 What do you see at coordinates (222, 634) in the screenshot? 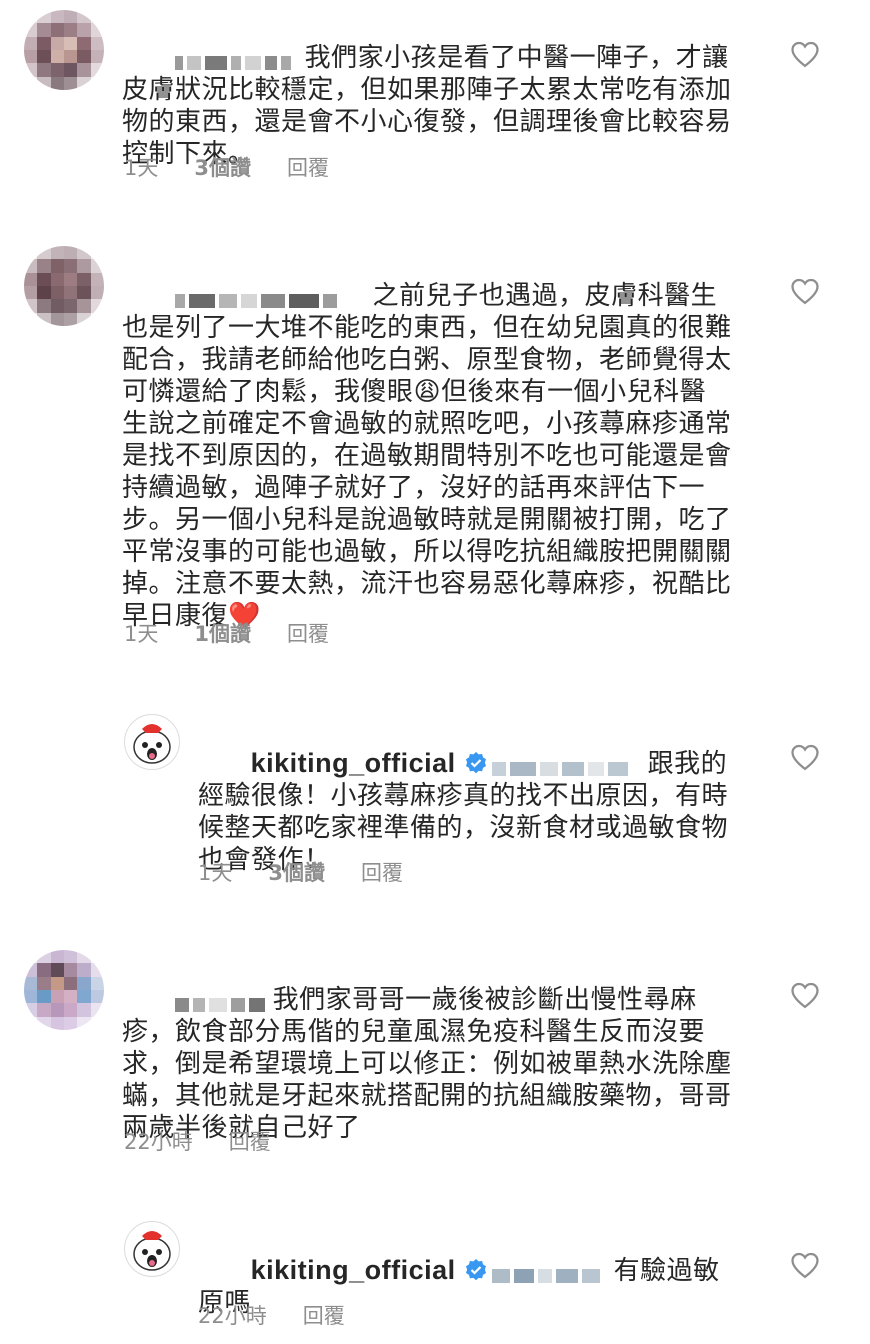
I see `likes-count: 1個讚` at bounding box center [222, 634].